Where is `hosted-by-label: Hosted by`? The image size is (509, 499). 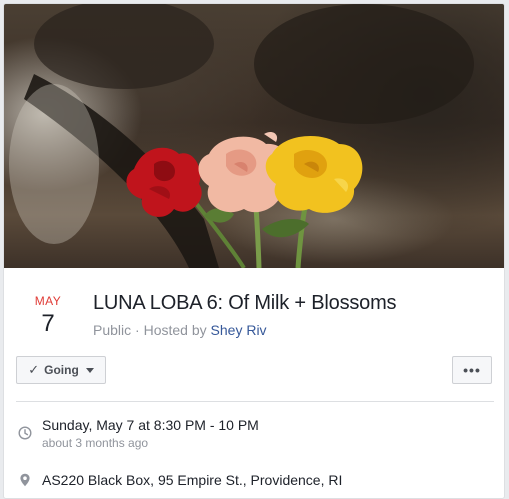 hosted-by-label: Hosted by is located at coordinates (175, 330).